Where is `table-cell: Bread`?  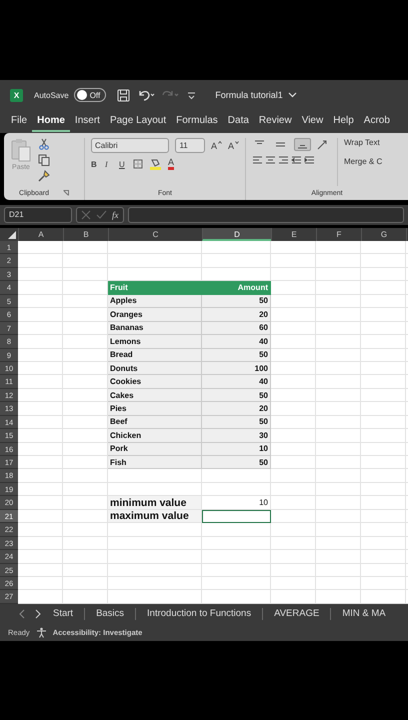 table-cell: Bread is located at coordinates (155, 355).